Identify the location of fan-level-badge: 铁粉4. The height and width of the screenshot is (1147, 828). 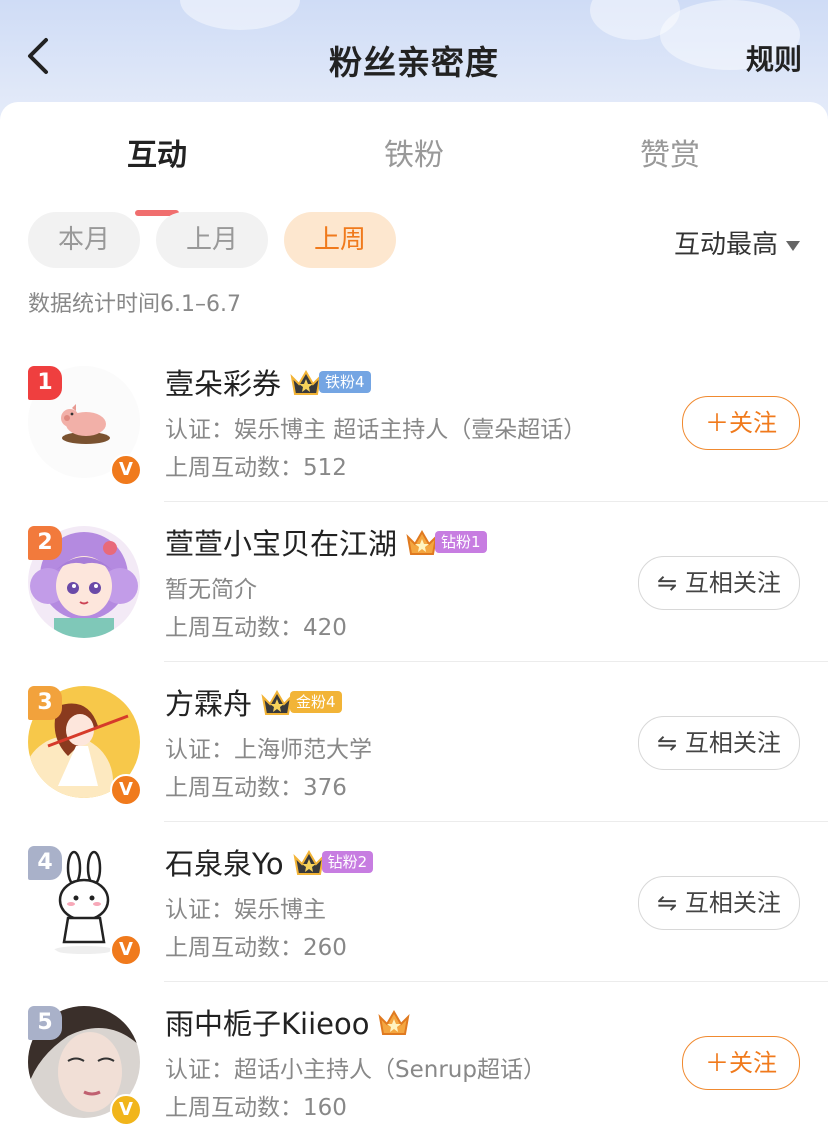
(345, 382).